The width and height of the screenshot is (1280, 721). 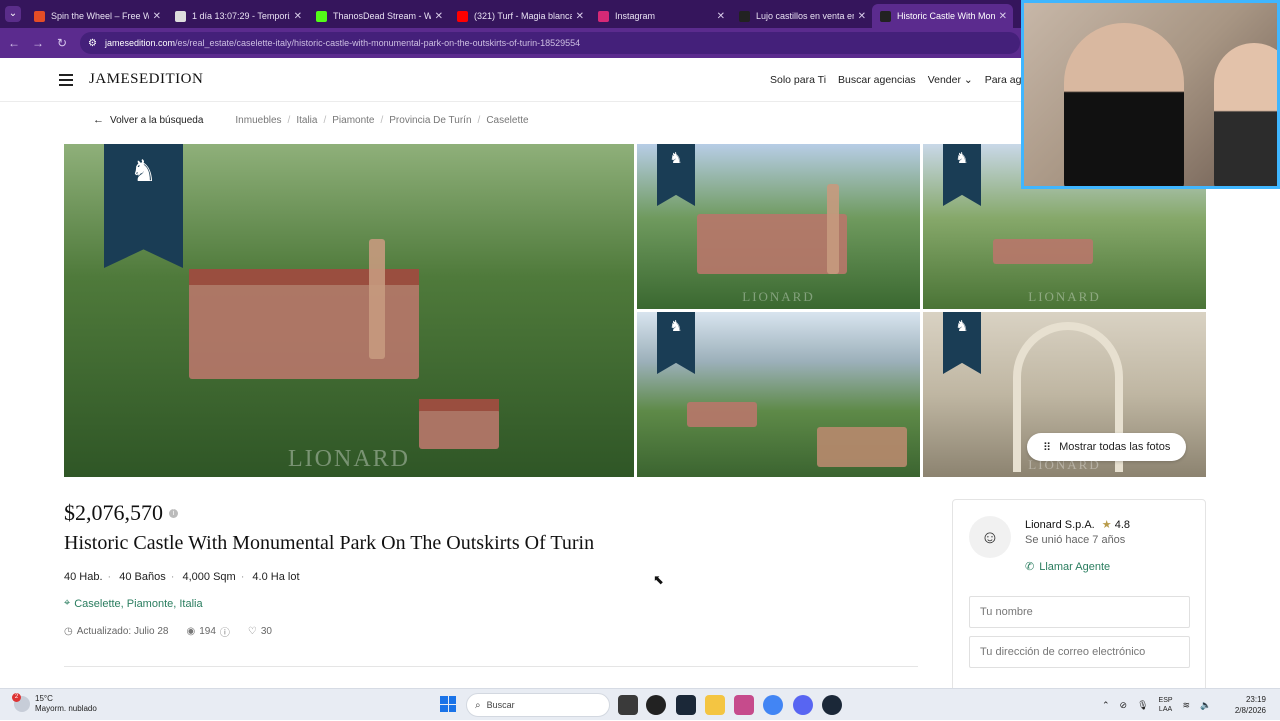 I want to click on microphone-icon: 🎙, so click(x=1142, y=705).